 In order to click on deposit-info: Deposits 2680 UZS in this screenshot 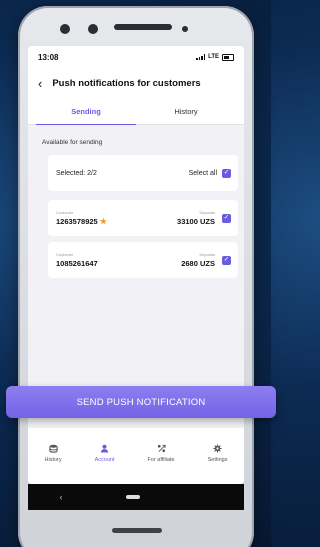, I will do `click(198, 260)`.